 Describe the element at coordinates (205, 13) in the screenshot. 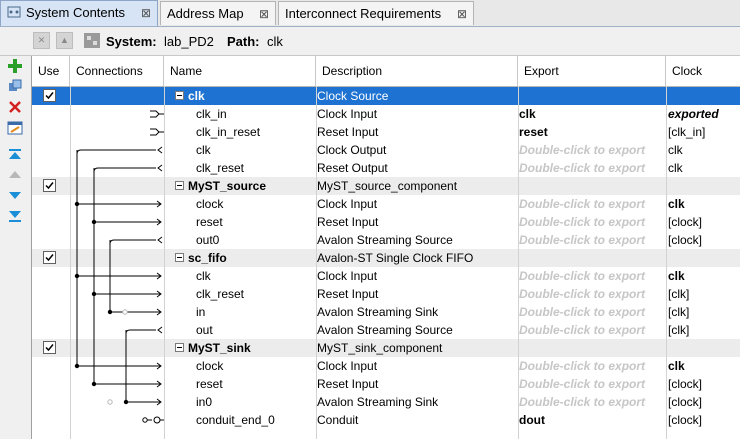

I see `tab-label: Address Map` at that location.